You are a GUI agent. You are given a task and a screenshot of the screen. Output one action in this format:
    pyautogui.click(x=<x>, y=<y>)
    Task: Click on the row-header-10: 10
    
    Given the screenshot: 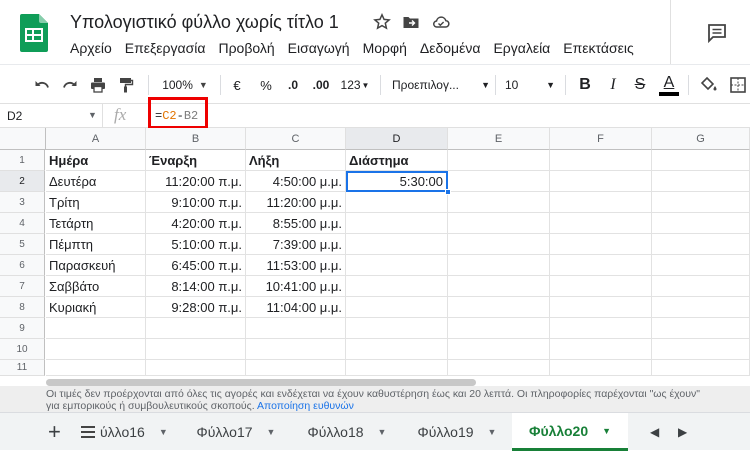 What is the action you would take?
    pyautogui.click(x=22, y=349)
    